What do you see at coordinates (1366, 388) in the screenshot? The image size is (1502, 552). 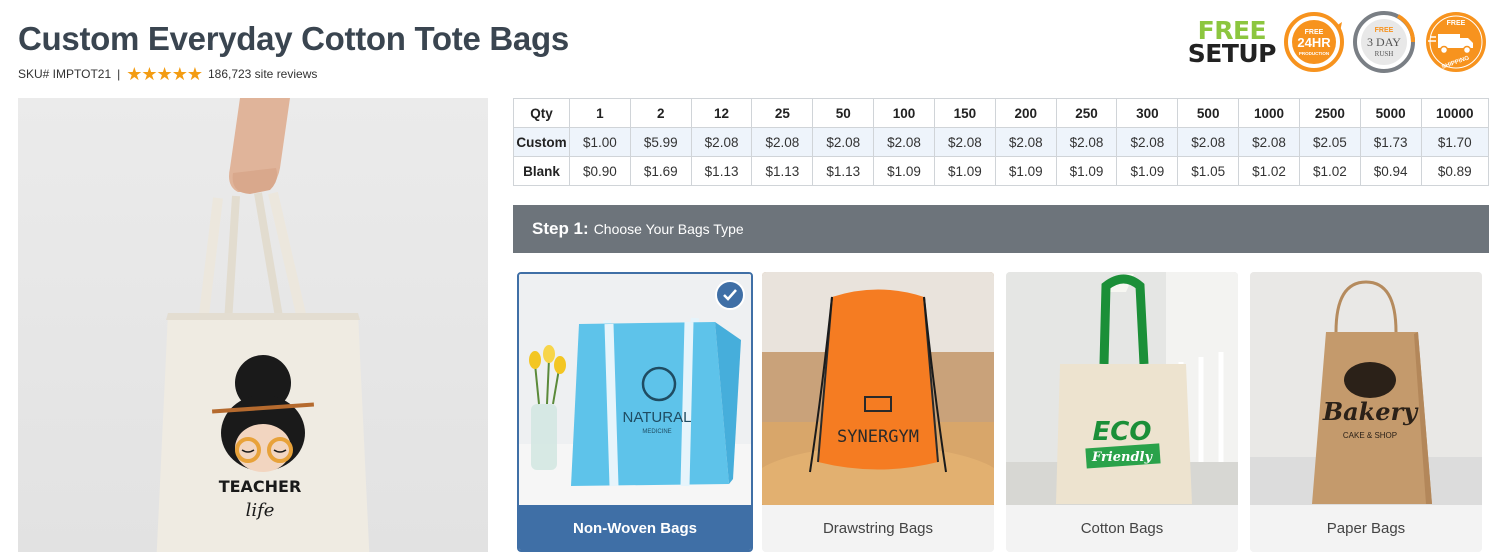 I see `paper-bag-image: Bakery CAKE & SHOP` at bounding box center [1366, 388].